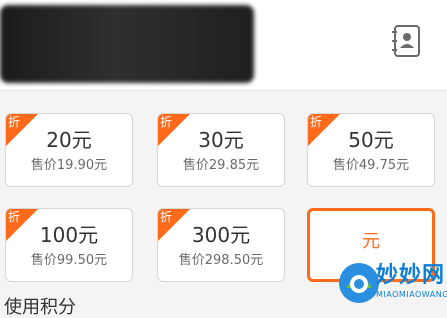 This screenshot has width=447, height=318. Describe the element at coordinates (371, 165) in the screenshot. I see `option-price: 售价49.75元` at that location.